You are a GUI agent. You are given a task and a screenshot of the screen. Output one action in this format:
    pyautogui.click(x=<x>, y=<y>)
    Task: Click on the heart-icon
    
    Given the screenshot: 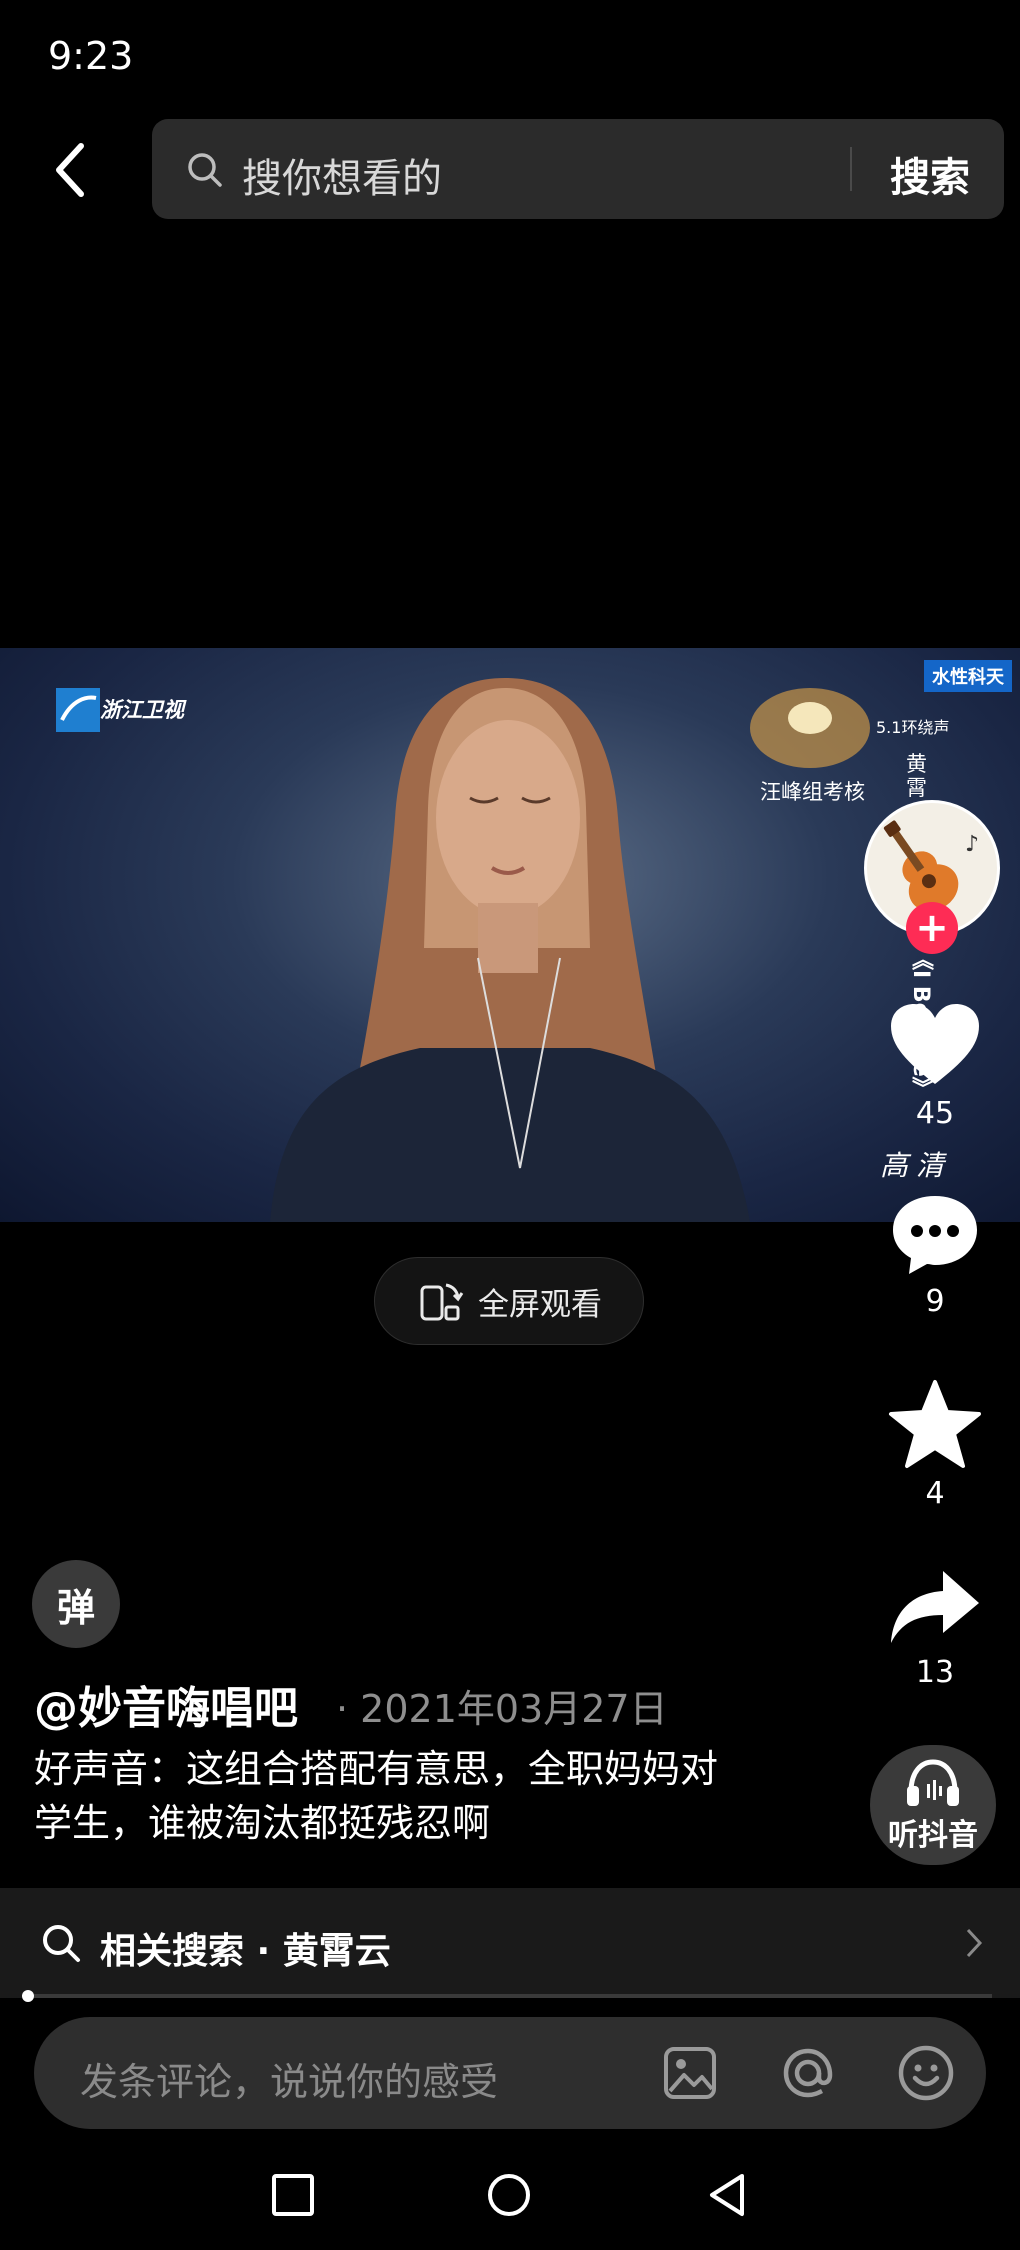 What is the action you would take?
    pyautogui.click(x=935, y=1044)
    